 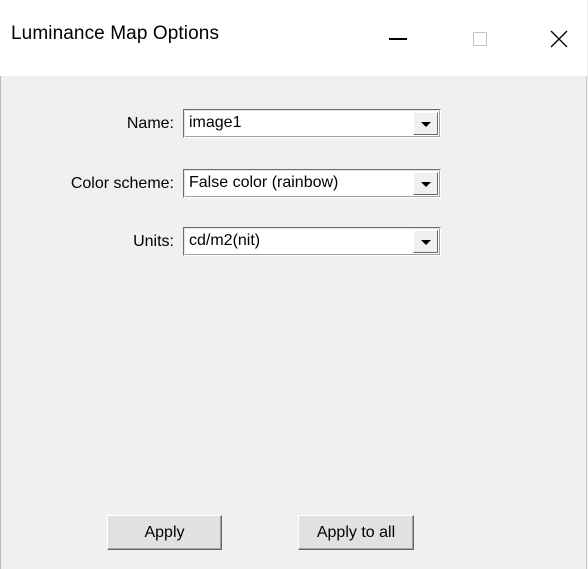 I want to click on color-scheme-dropdown-value: False color (rainbow), so click(x=264, y=182).